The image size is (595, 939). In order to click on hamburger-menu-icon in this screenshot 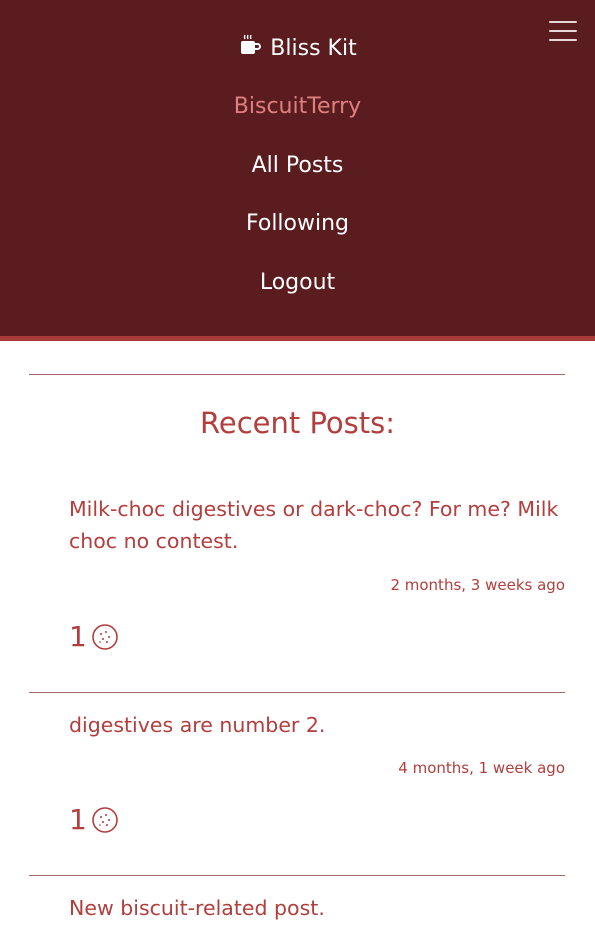, I will do `click(563, 31)`.